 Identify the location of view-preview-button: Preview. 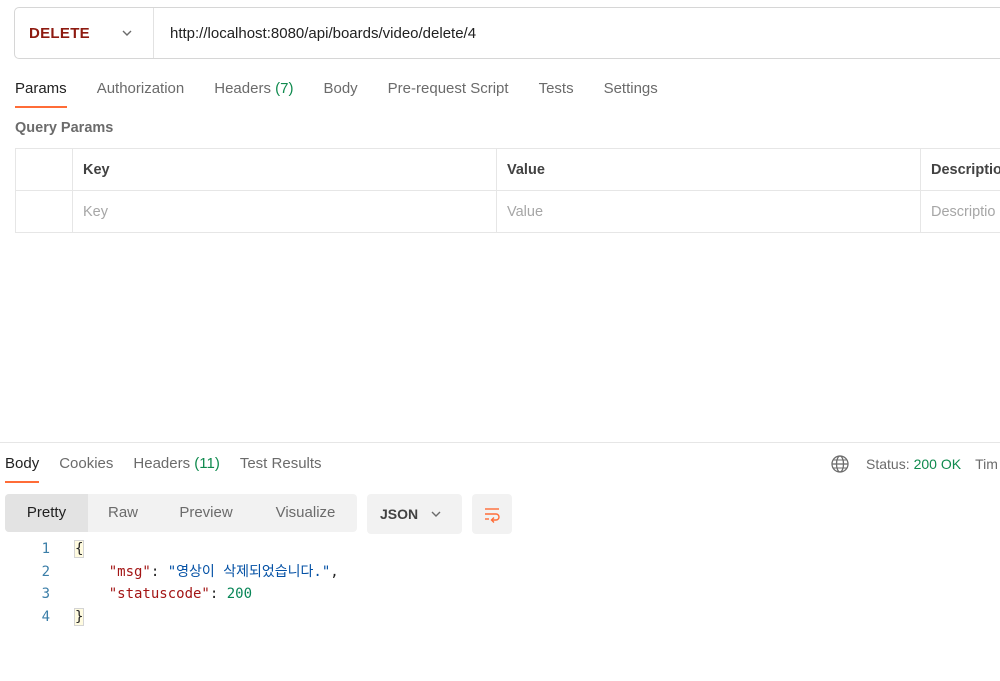
(206, 513).